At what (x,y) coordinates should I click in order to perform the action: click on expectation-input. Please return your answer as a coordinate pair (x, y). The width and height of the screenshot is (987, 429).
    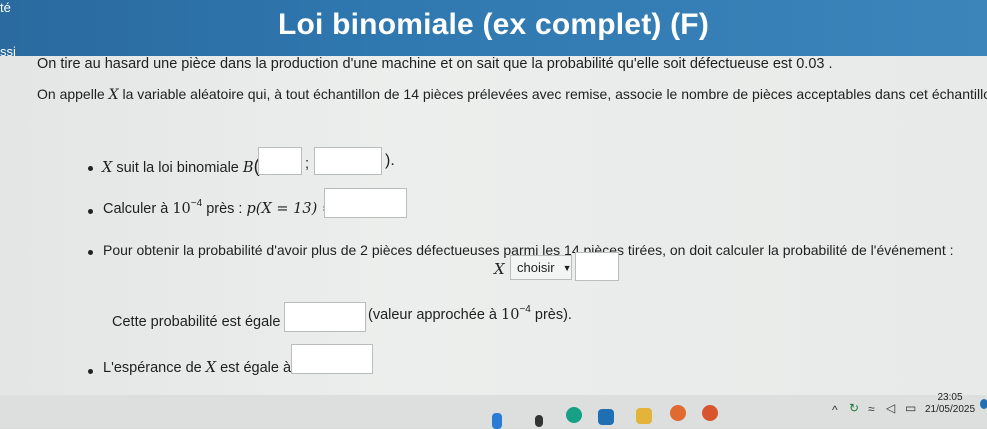
    Looking at the image, I should click on (332, 359).